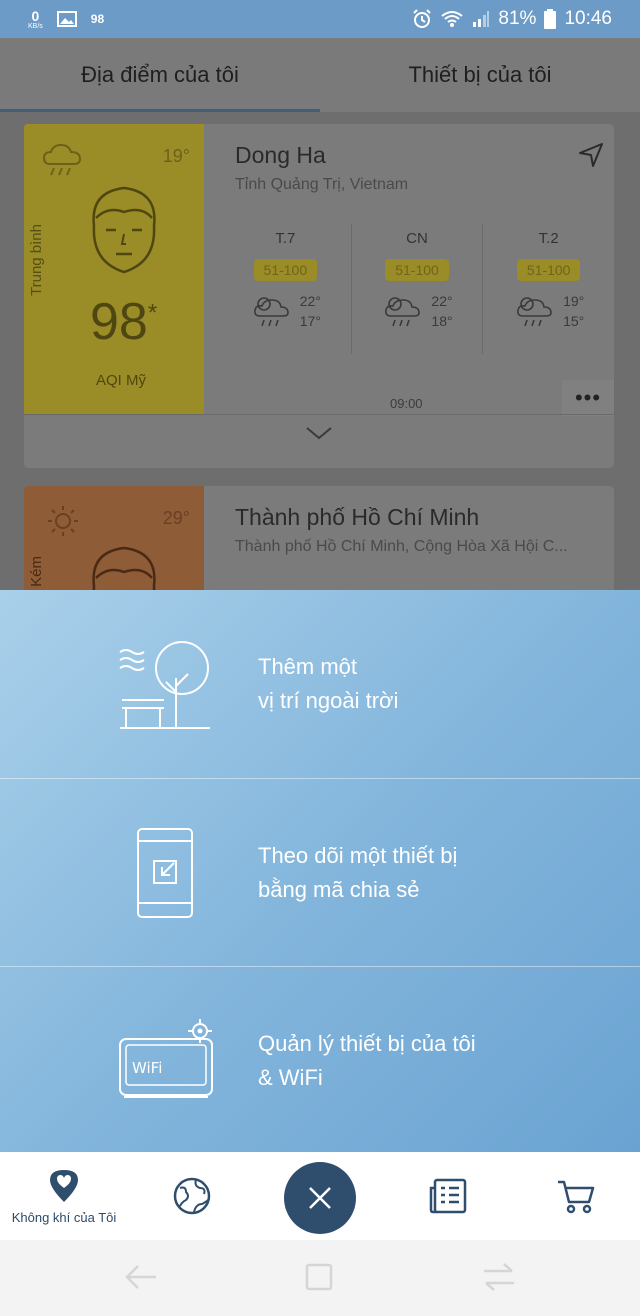  I want to click on nav-my-air-label: Không khí của Tôi, so click(64, 1217).